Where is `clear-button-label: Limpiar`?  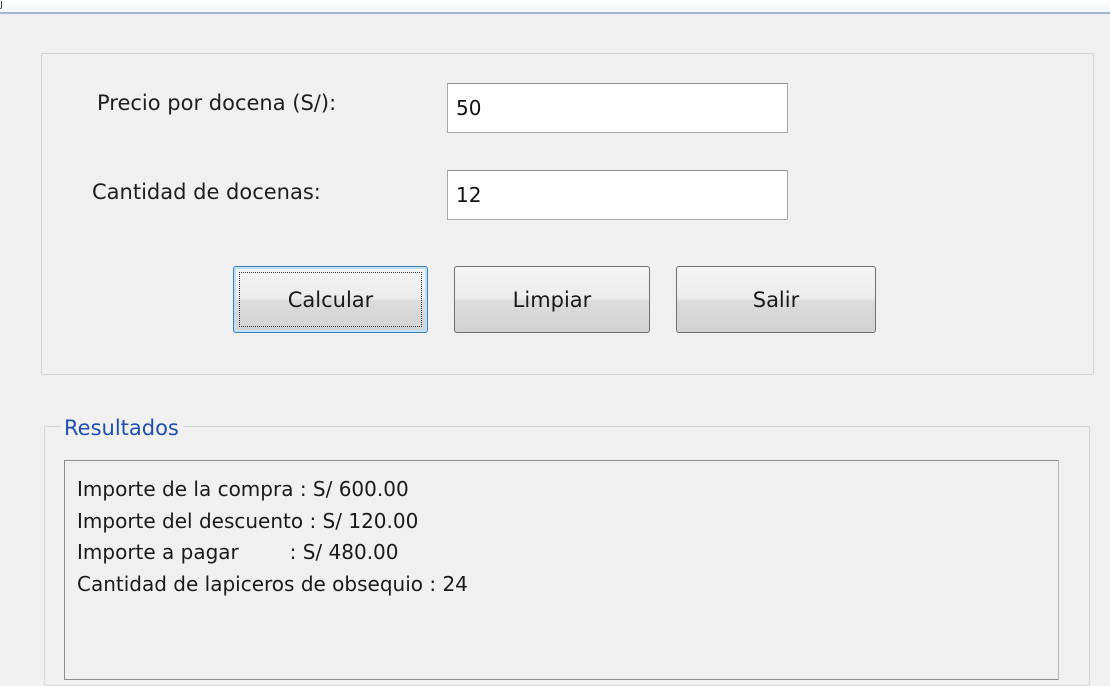
clear-button-label: Limpiar is located at coordinates (552, 299).